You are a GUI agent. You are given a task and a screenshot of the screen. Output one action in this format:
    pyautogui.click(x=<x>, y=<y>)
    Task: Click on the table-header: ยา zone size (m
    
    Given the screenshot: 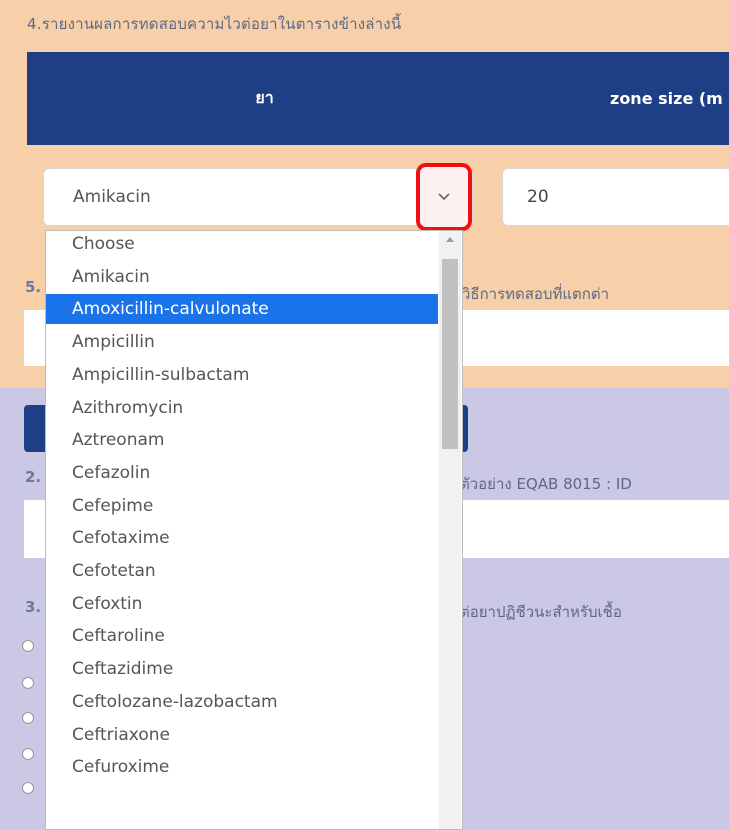 What is the action you would take?
    pyautogui.click(x=378, y=98)
    